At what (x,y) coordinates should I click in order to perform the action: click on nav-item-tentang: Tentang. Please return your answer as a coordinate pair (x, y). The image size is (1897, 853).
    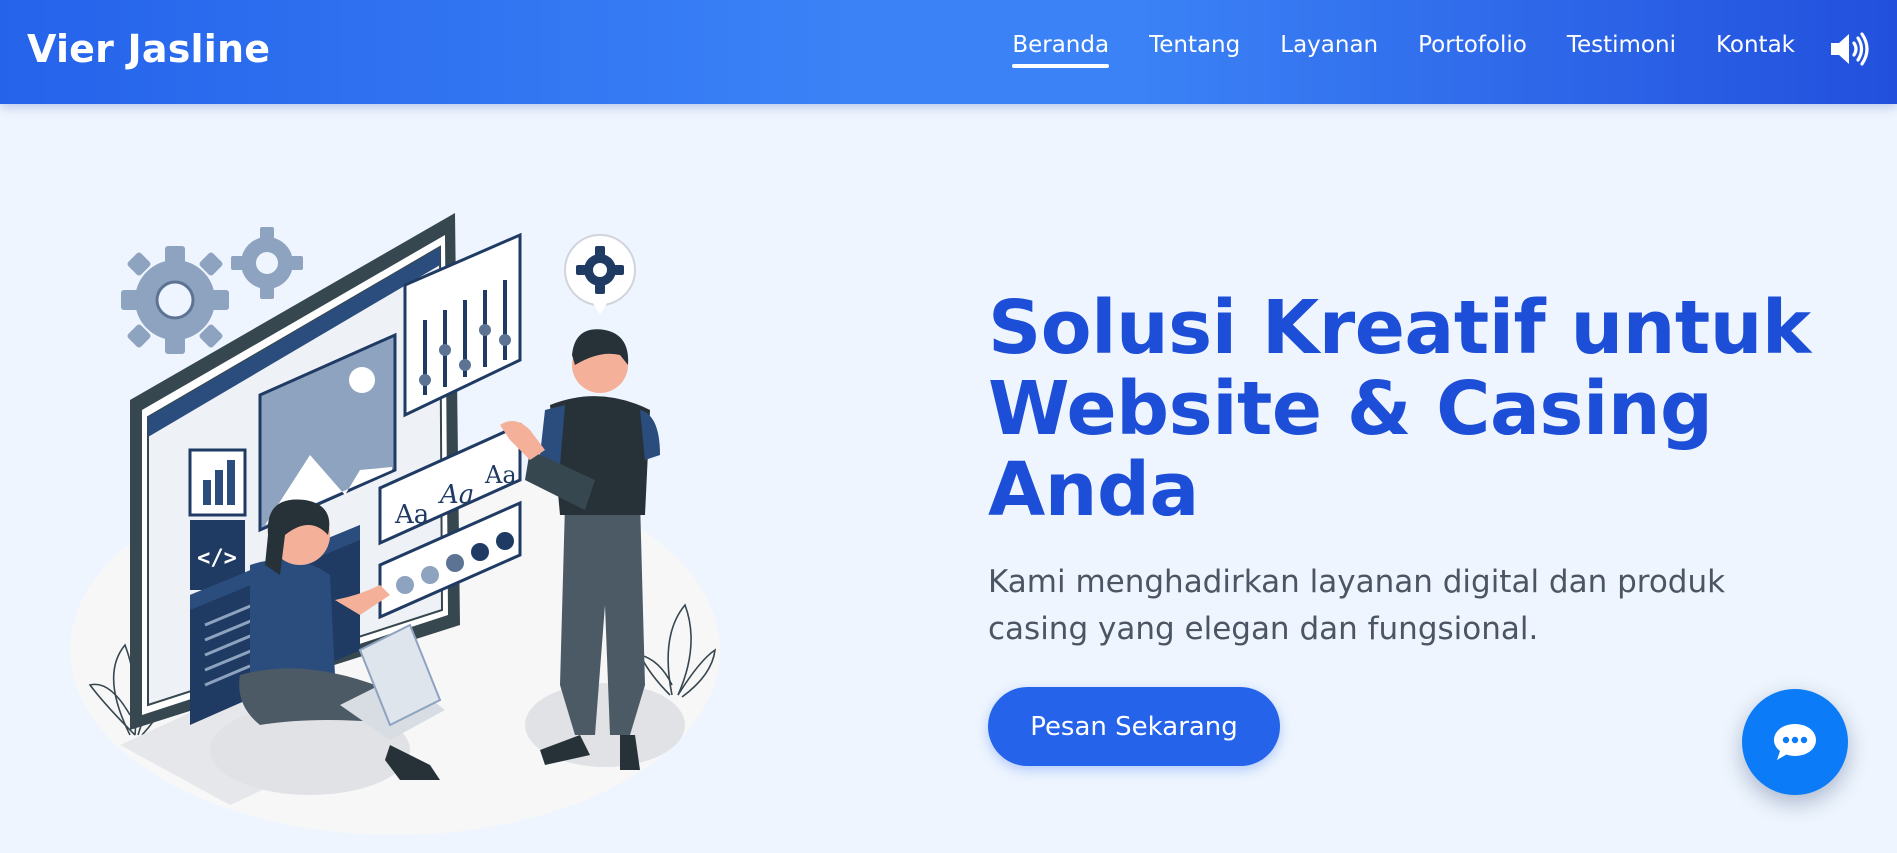
    Looking at the image, I should click on (1194, 45).